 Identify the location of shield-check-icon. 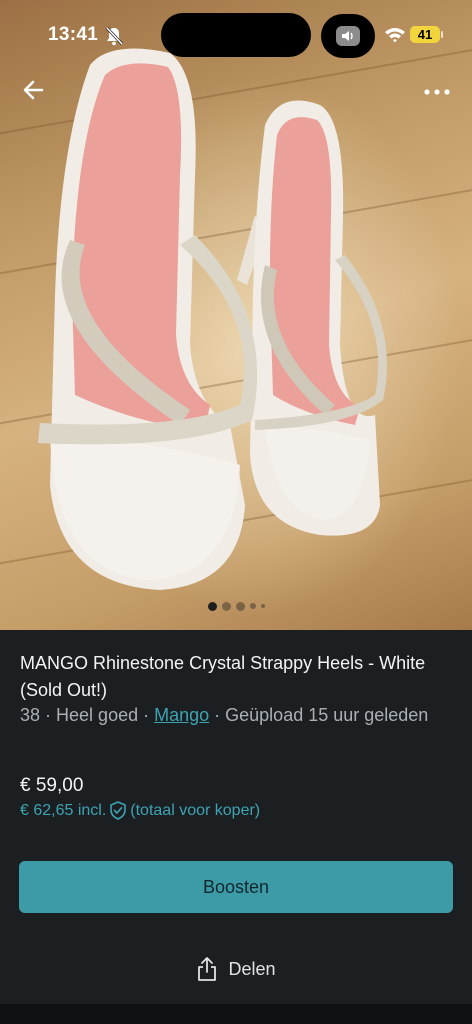
(118, 810).